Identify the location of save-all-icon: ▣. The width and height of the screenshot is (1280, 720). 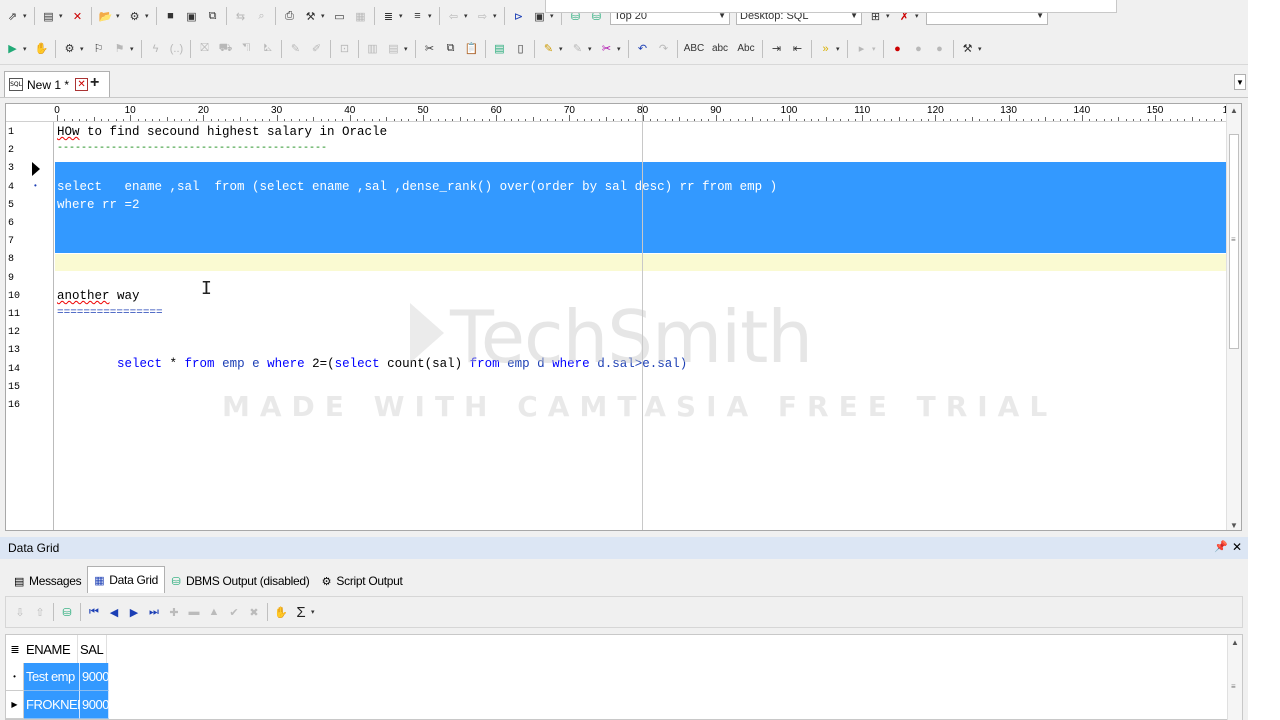
(191, 16).